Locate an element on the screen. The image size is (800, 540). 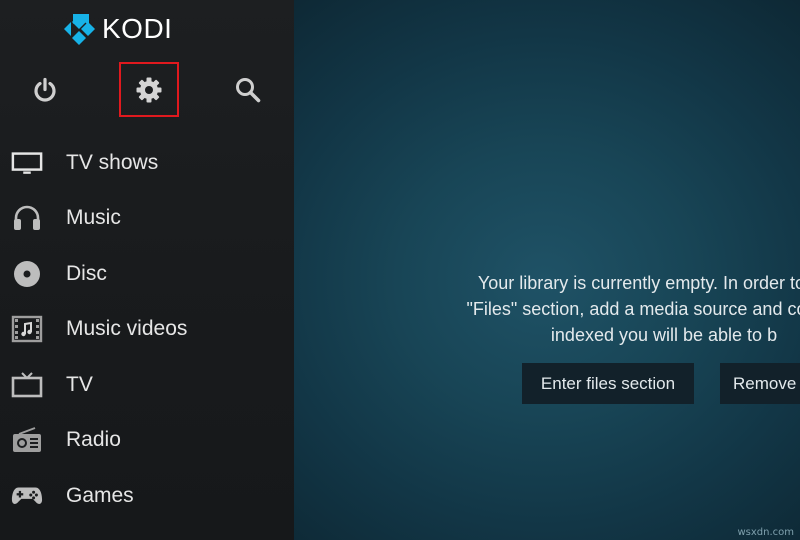
sidebar-item-label: Games is located at coordinates (100, 495).